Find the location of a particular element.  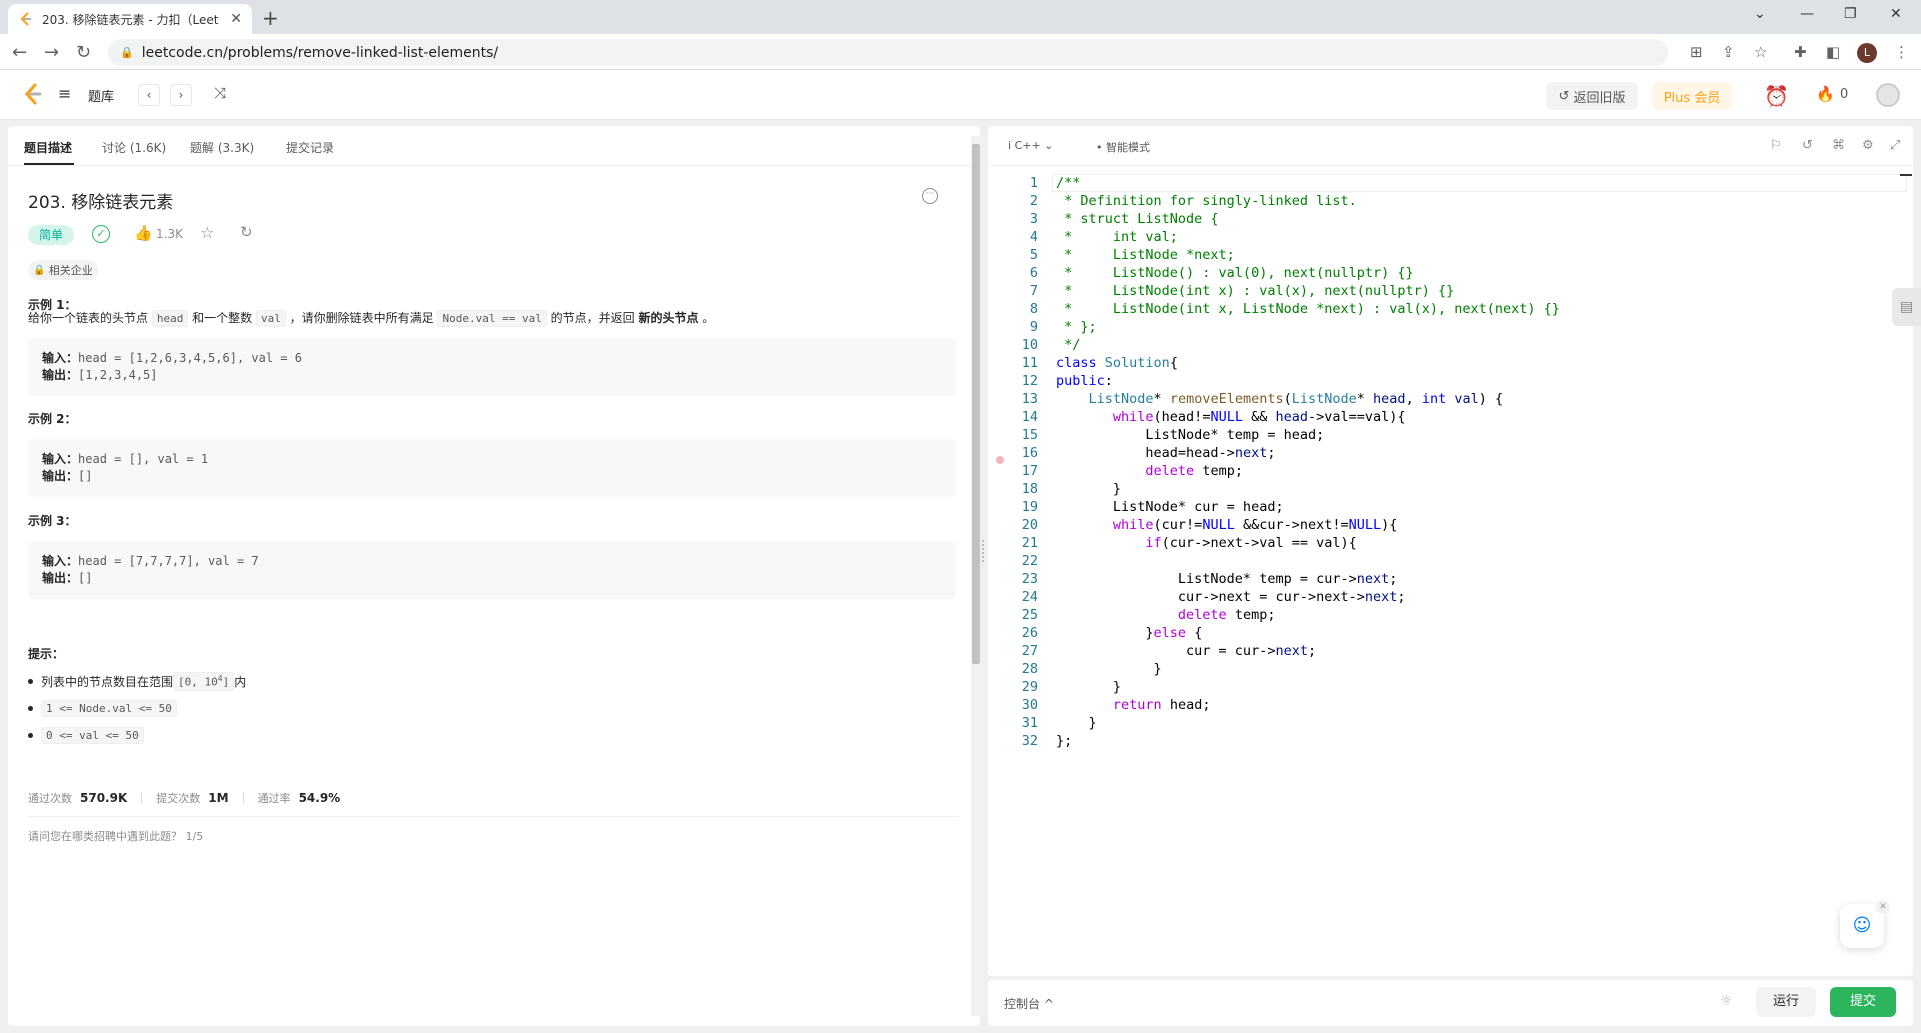

browser-tab: 203. 移除链表元素 - 力扣（Leet ✕ is located at coordinates (130, 19).